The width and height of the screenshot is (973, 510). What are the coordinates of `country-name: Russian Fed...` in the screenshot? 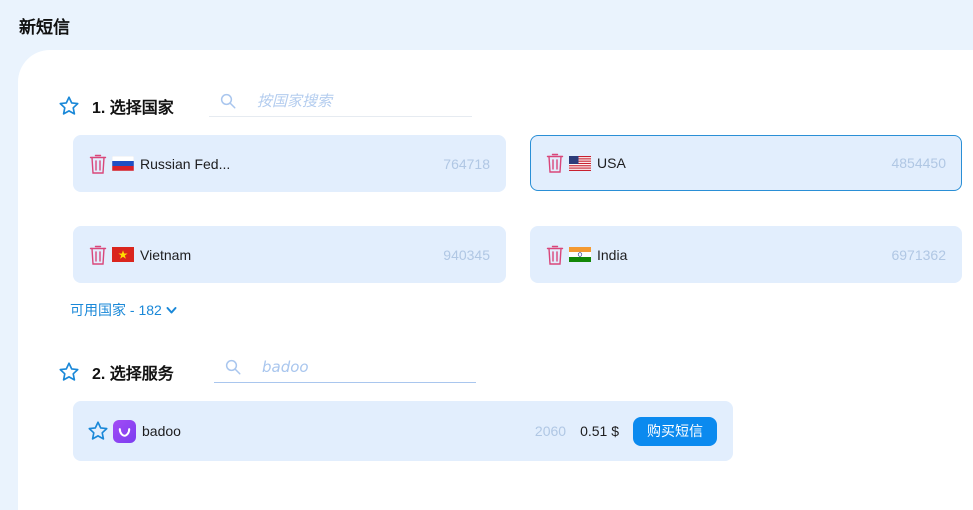 It's located at (185, 163).